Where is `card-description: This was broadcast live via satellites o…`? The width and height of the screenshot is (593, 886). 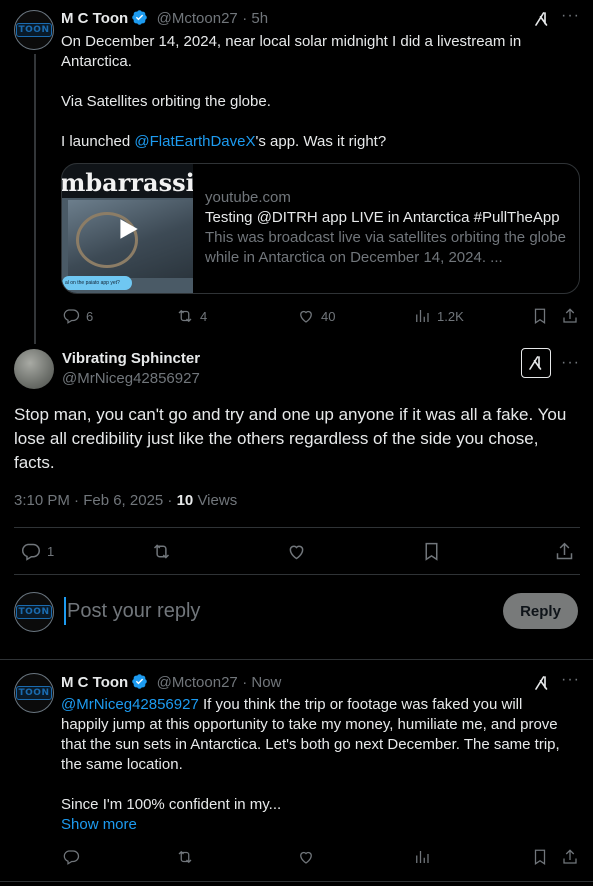 card-description: This was broadcast live via satellites o… is located at coordinates (386, 247).